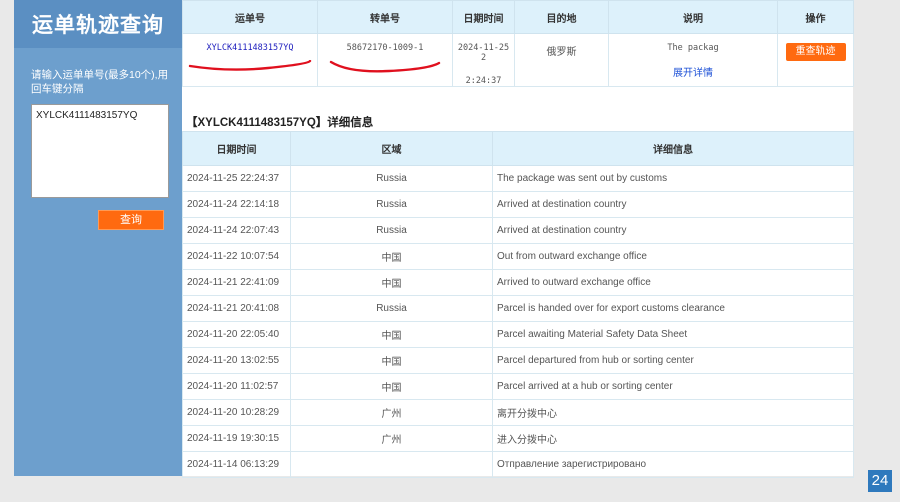 This screenshot has width=900, height=502. I want to click on note-cell: The packag 展开详情, so click(693, 60).